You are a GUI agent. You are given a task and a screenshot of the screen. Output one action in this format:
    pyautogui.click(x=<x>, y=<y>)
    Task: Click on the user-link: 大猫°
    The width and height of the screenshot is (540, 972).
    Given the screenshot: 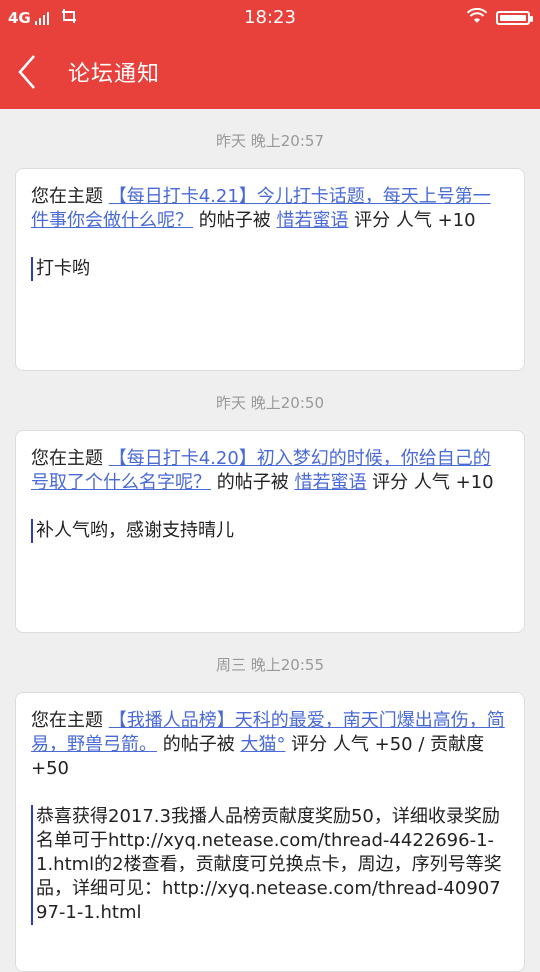 What is the action you would take?
    pyautogui.click(x=262, y=744)
    